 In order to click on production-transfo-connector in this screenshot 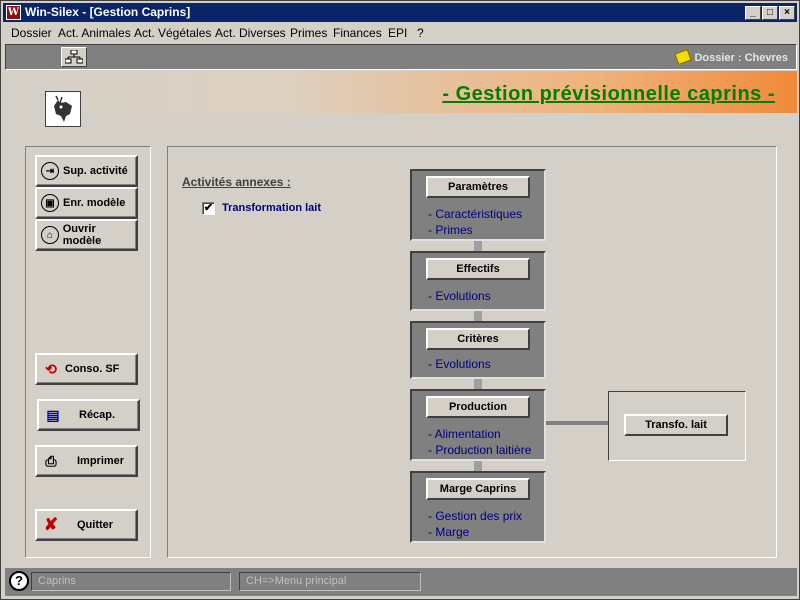, I will do `click(577, 423)`.